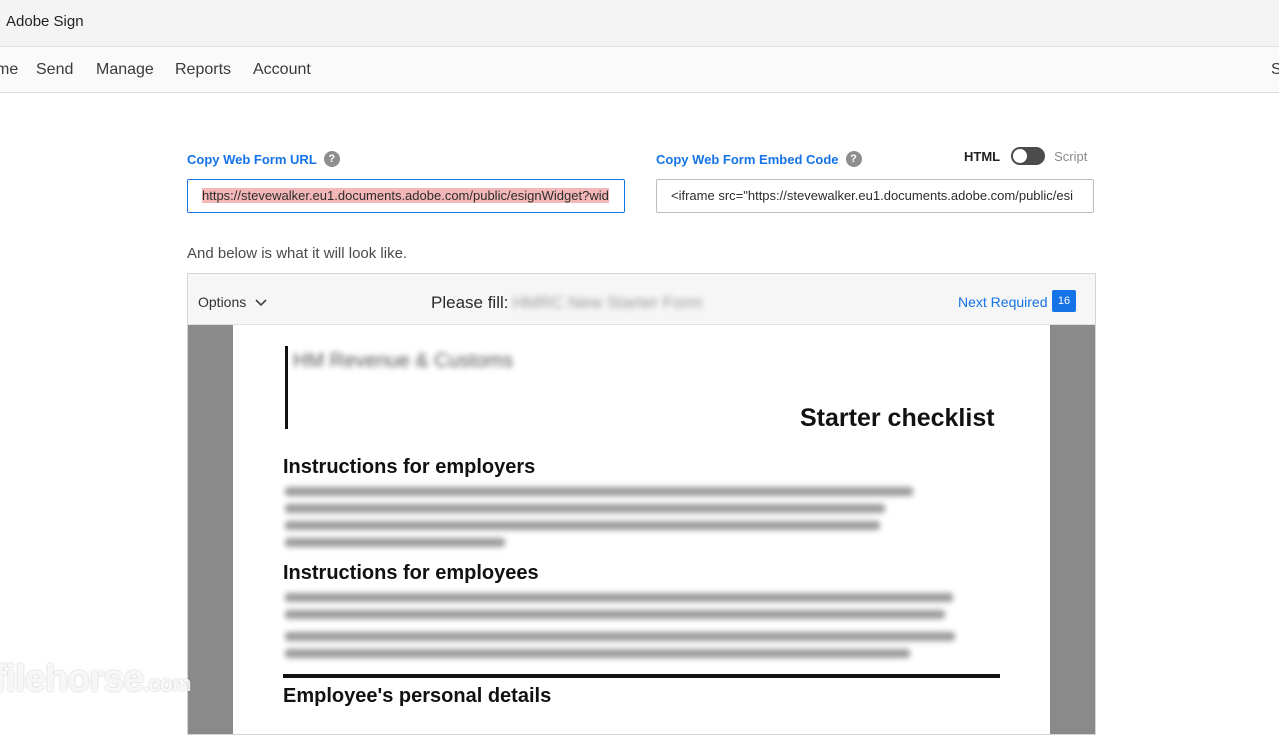 This screenshot has height=735, width=1279. What do you see at coordinates (409, 467) in the screenshot?
I see `heading-employers: Instructions for employers` at bounding box center [409, 467].